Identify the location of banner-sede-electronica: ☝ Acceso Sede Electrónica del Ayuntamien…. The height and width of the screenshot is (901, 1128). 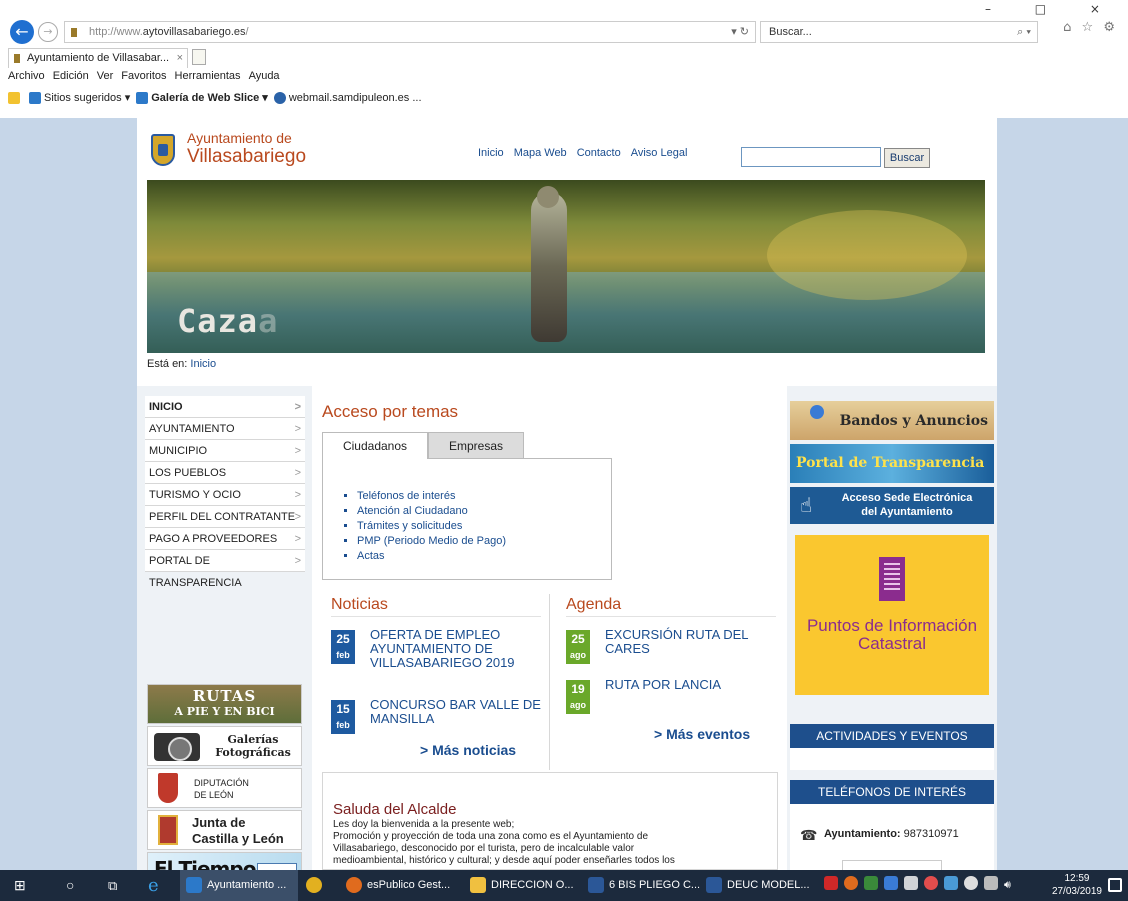
(892, 505).